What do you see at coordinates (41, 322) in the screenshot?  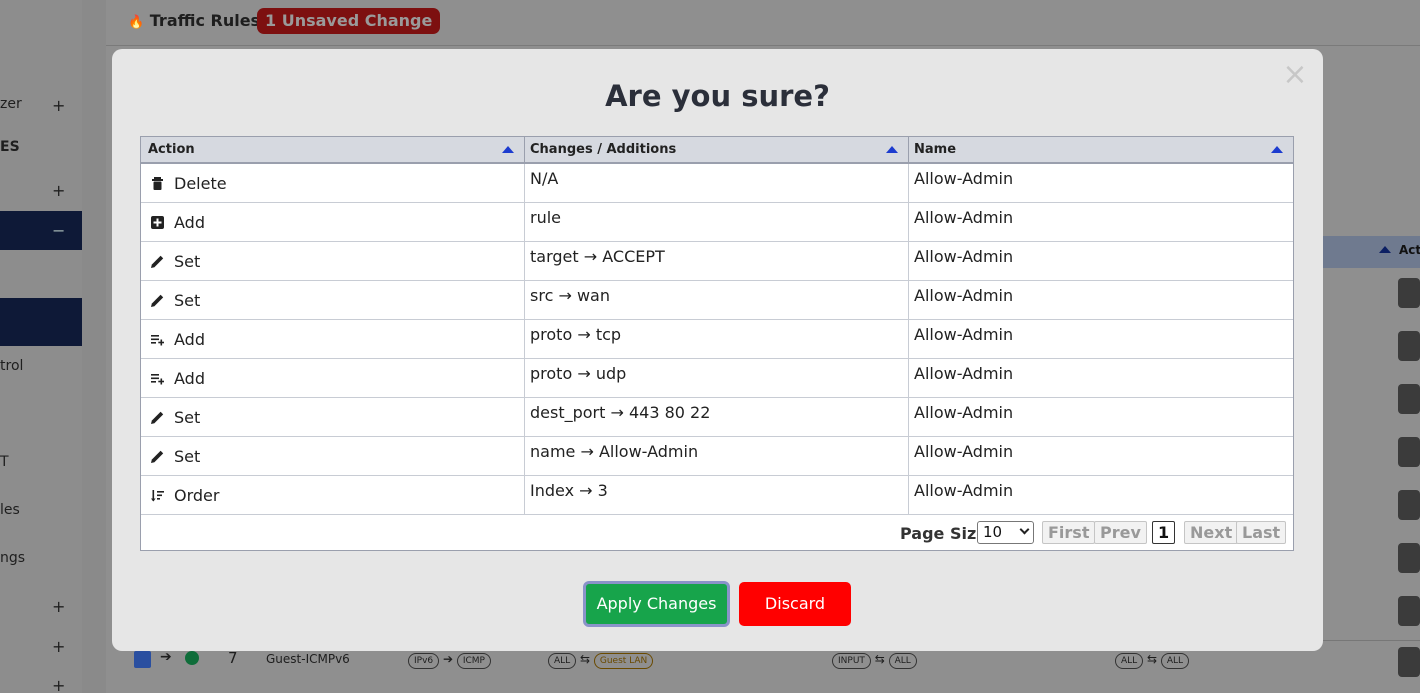 I see `sidebar-active-item` at bounding box center [41, 322].